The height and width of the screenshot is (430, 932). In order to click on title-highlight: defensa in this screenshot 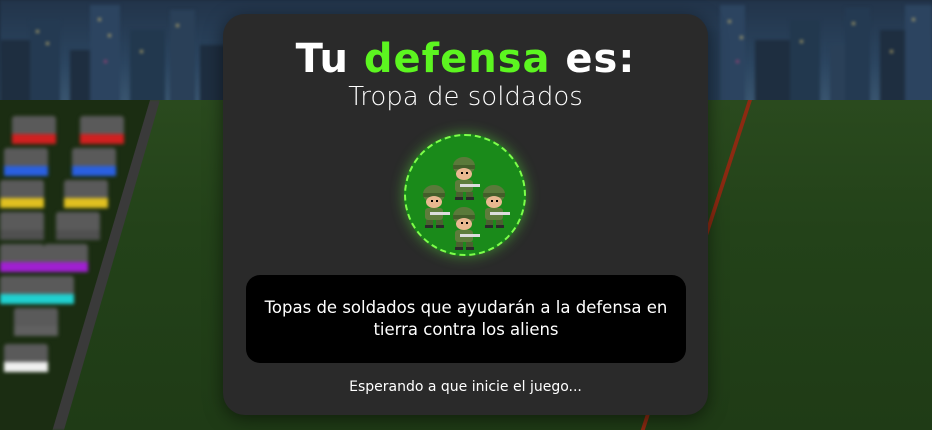, I will do `click(457, 59)`.